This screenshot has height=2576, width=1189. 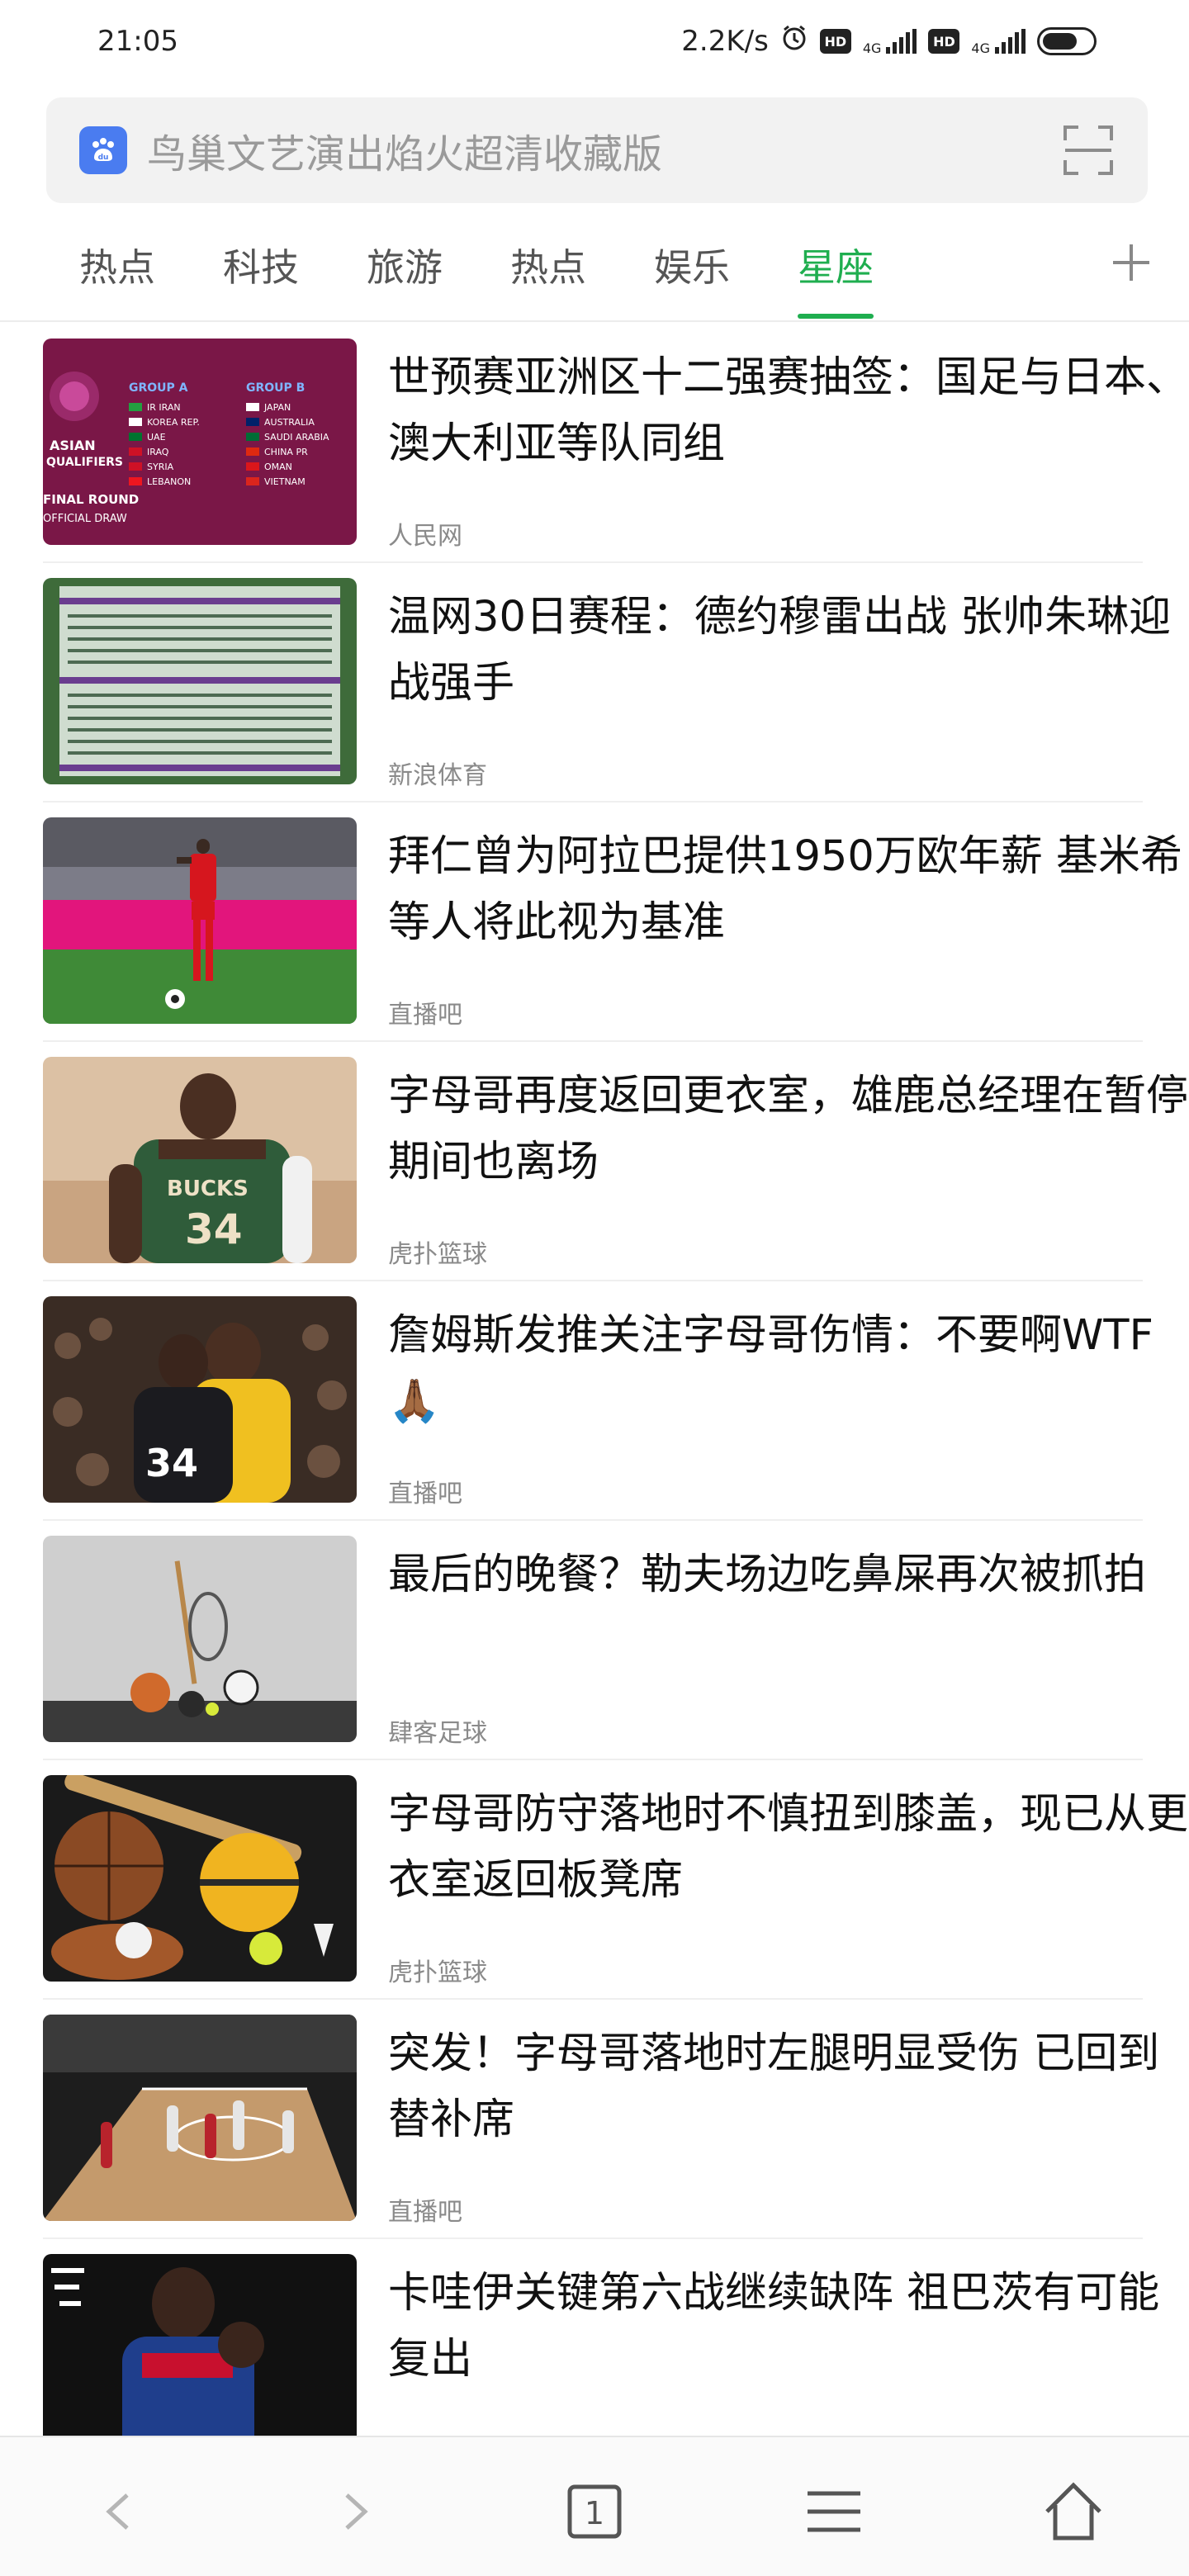 What do you see at coordinates (200, 1878) in the screenshot?
I see `news-thumbnail-sports-gear` at bounding box center [200, 1878].